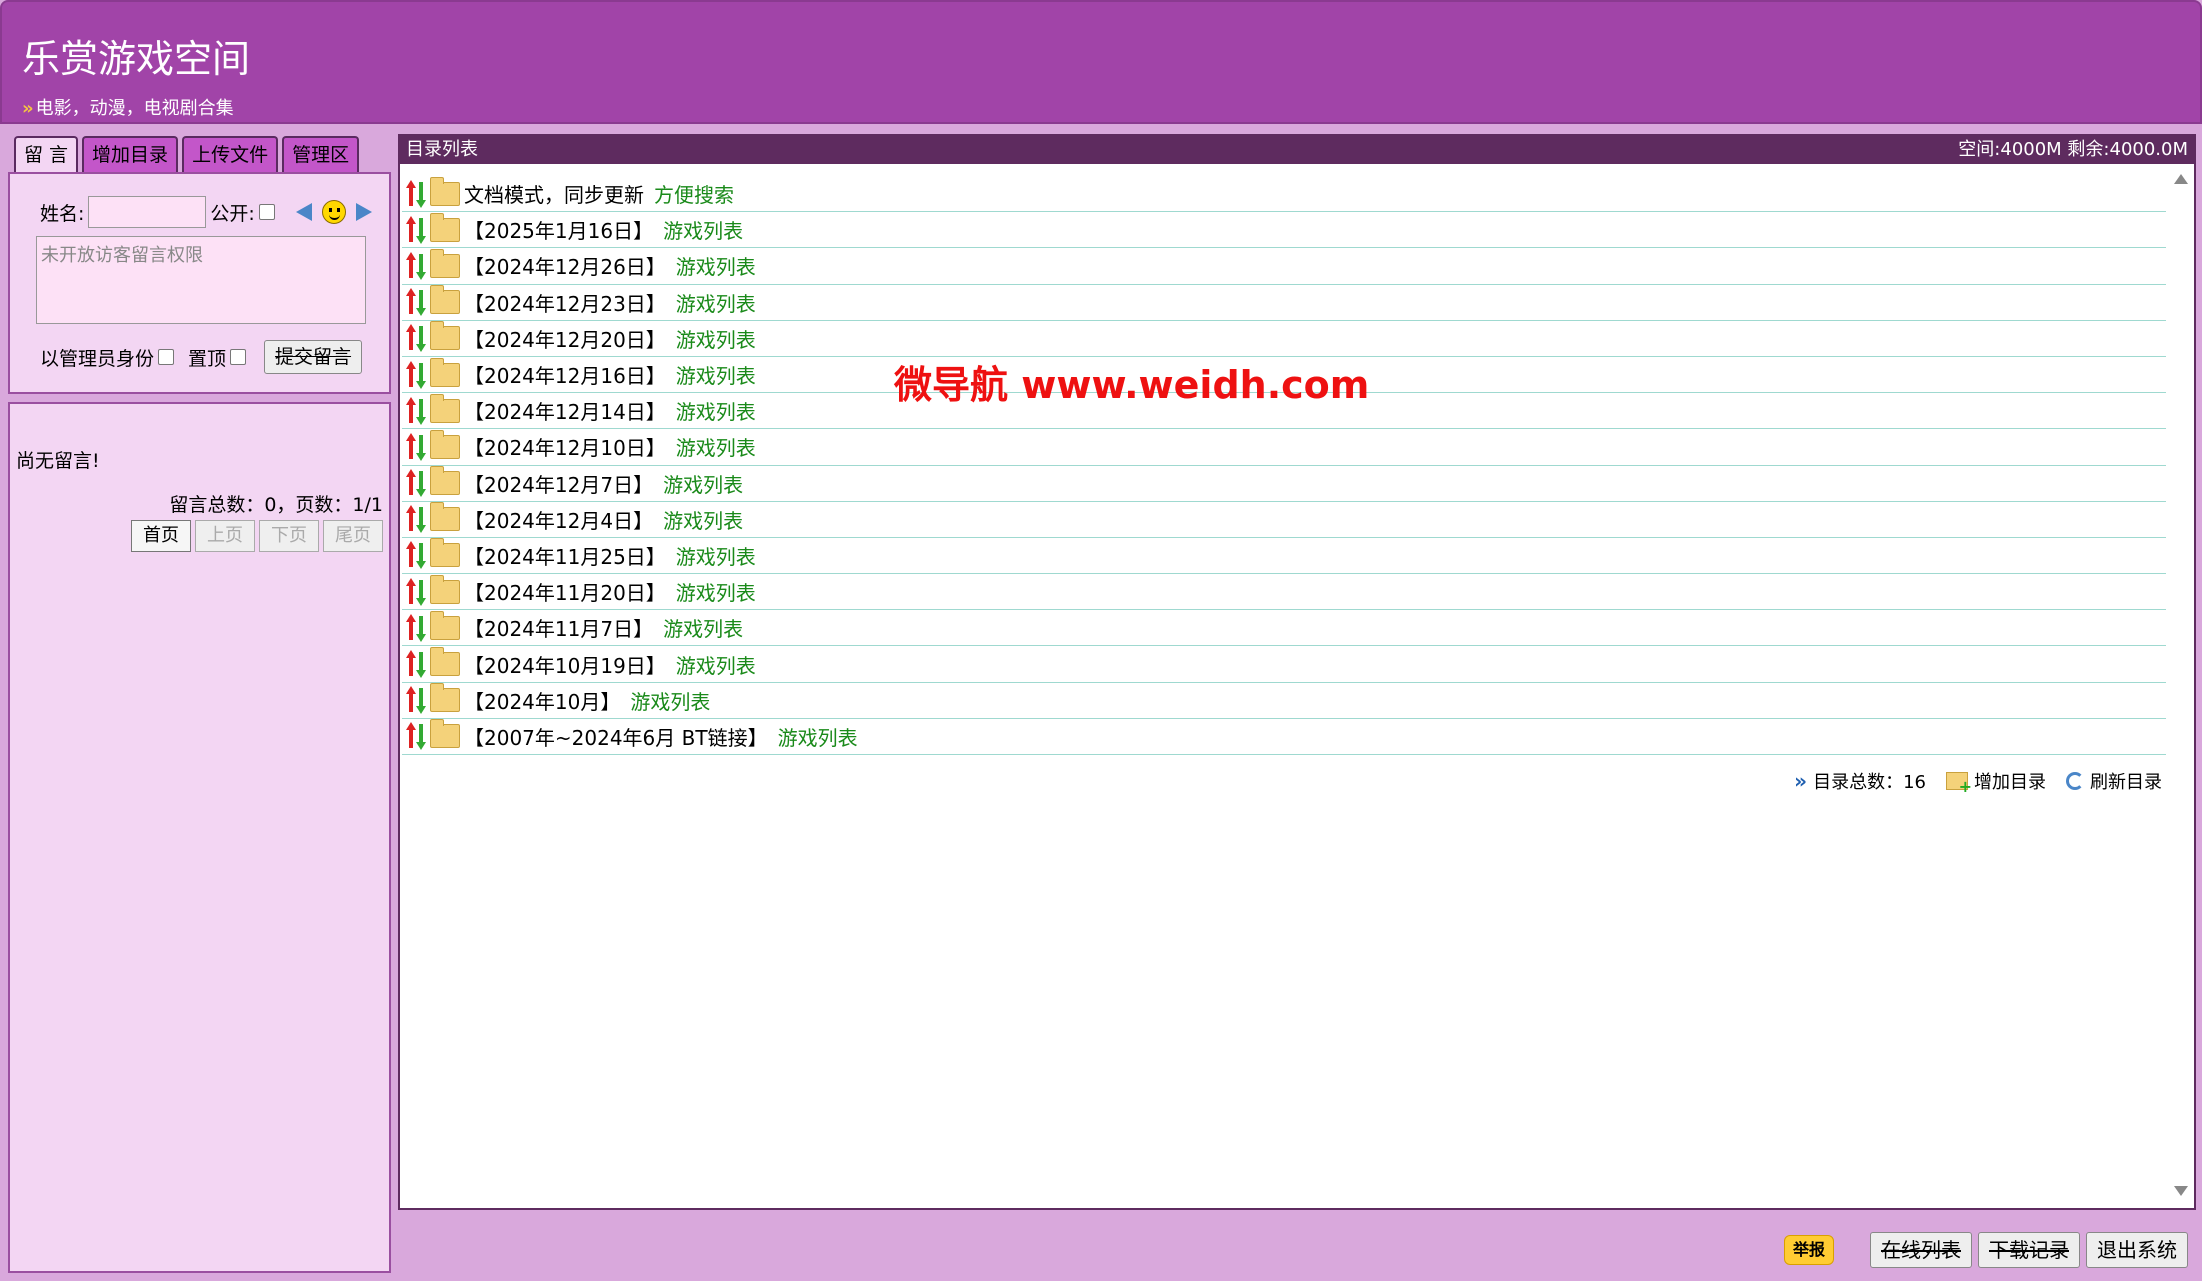  What do you see at coordinates (1284, 230) in the screenshot?
I see `directory-row: 【2025年1月16日】 游戏列表` at bounding box center [1284, 230].